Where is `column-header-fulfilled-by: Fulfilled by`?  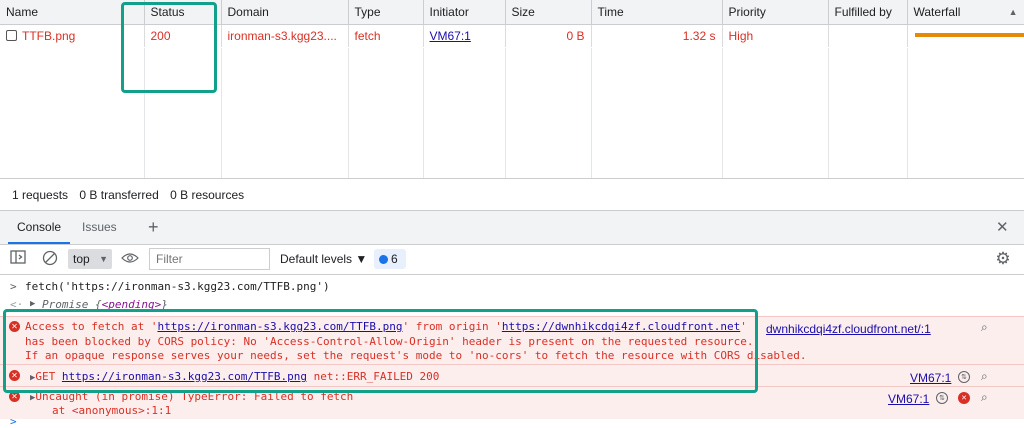
column-header-fulfilled-by: Fulfilled by is located at coordinates (868, 12).